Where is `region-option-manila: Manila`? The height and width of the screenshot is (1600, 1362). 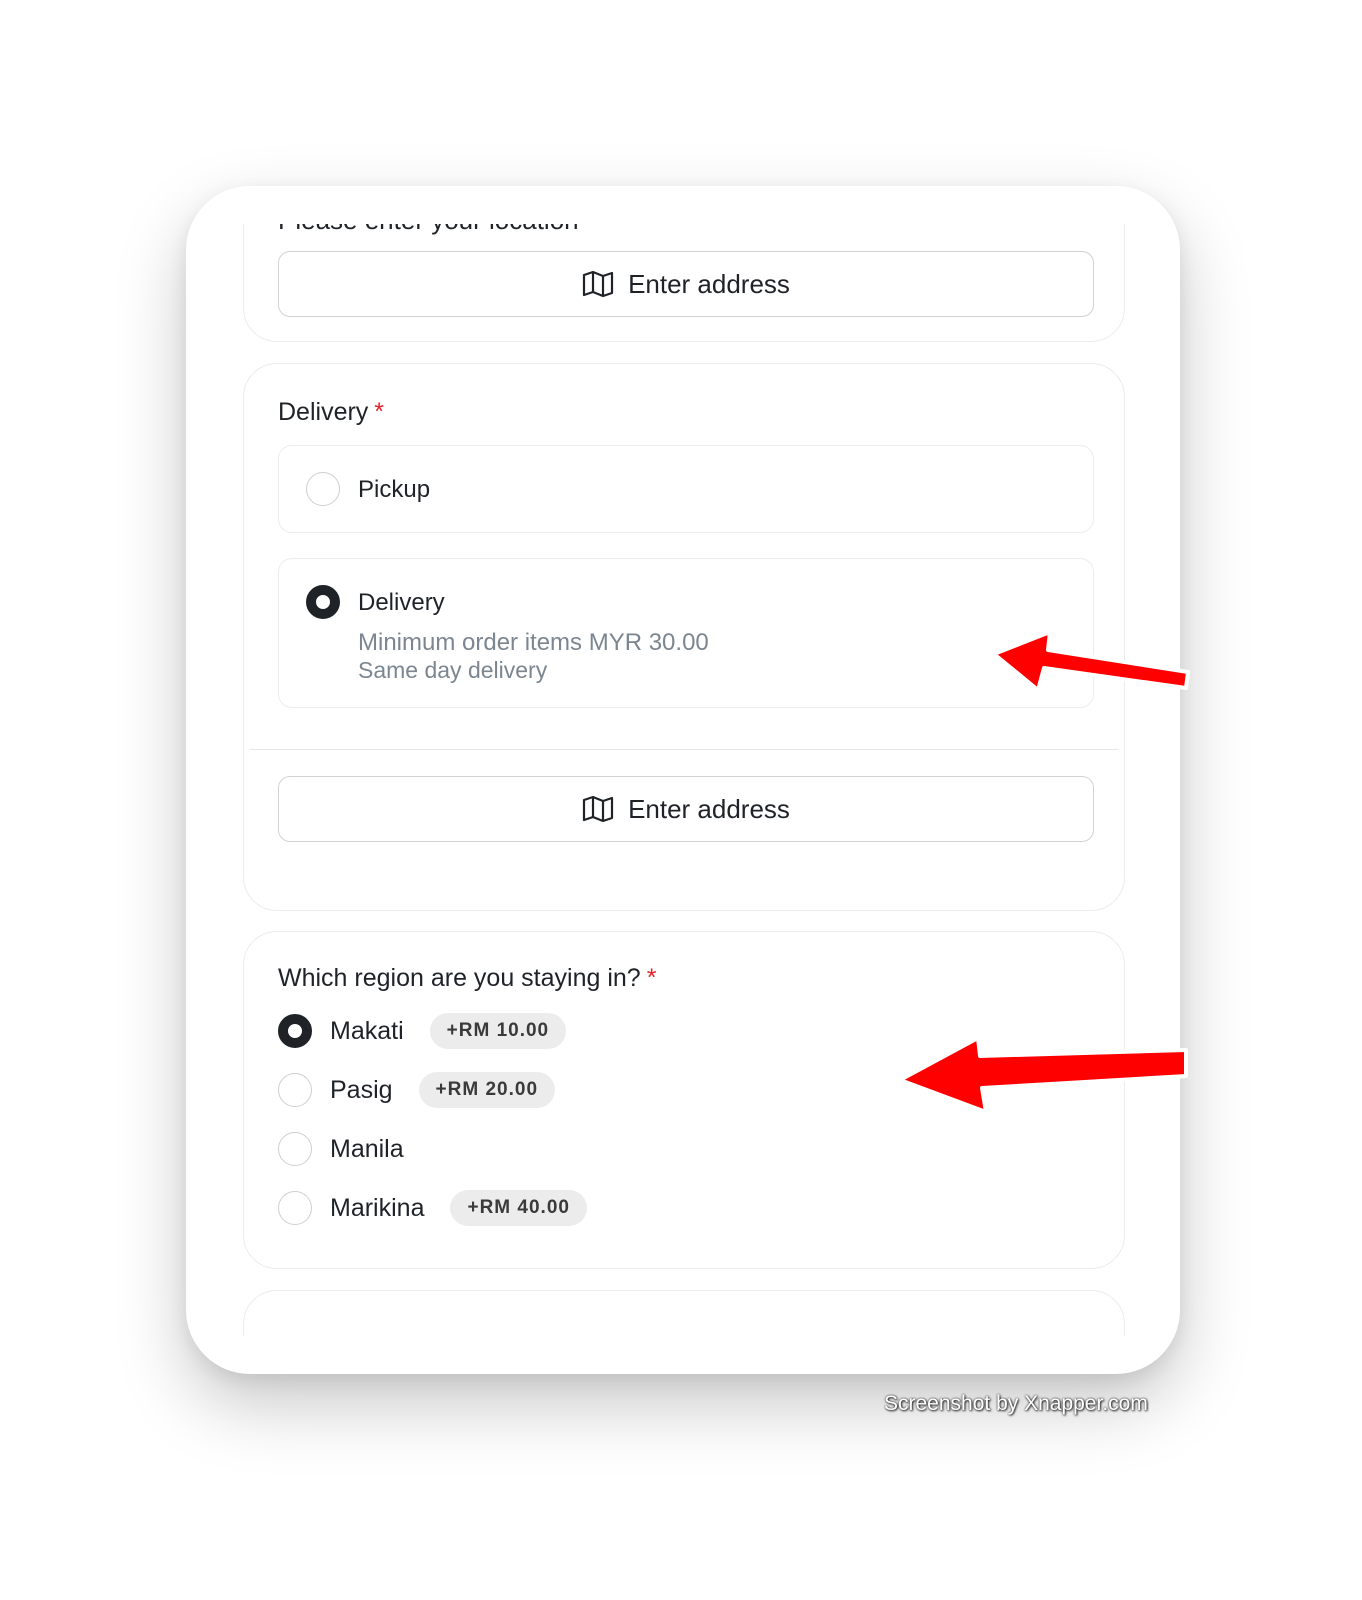
region-option-manila: Manila is located at coordinates (341, 1149).